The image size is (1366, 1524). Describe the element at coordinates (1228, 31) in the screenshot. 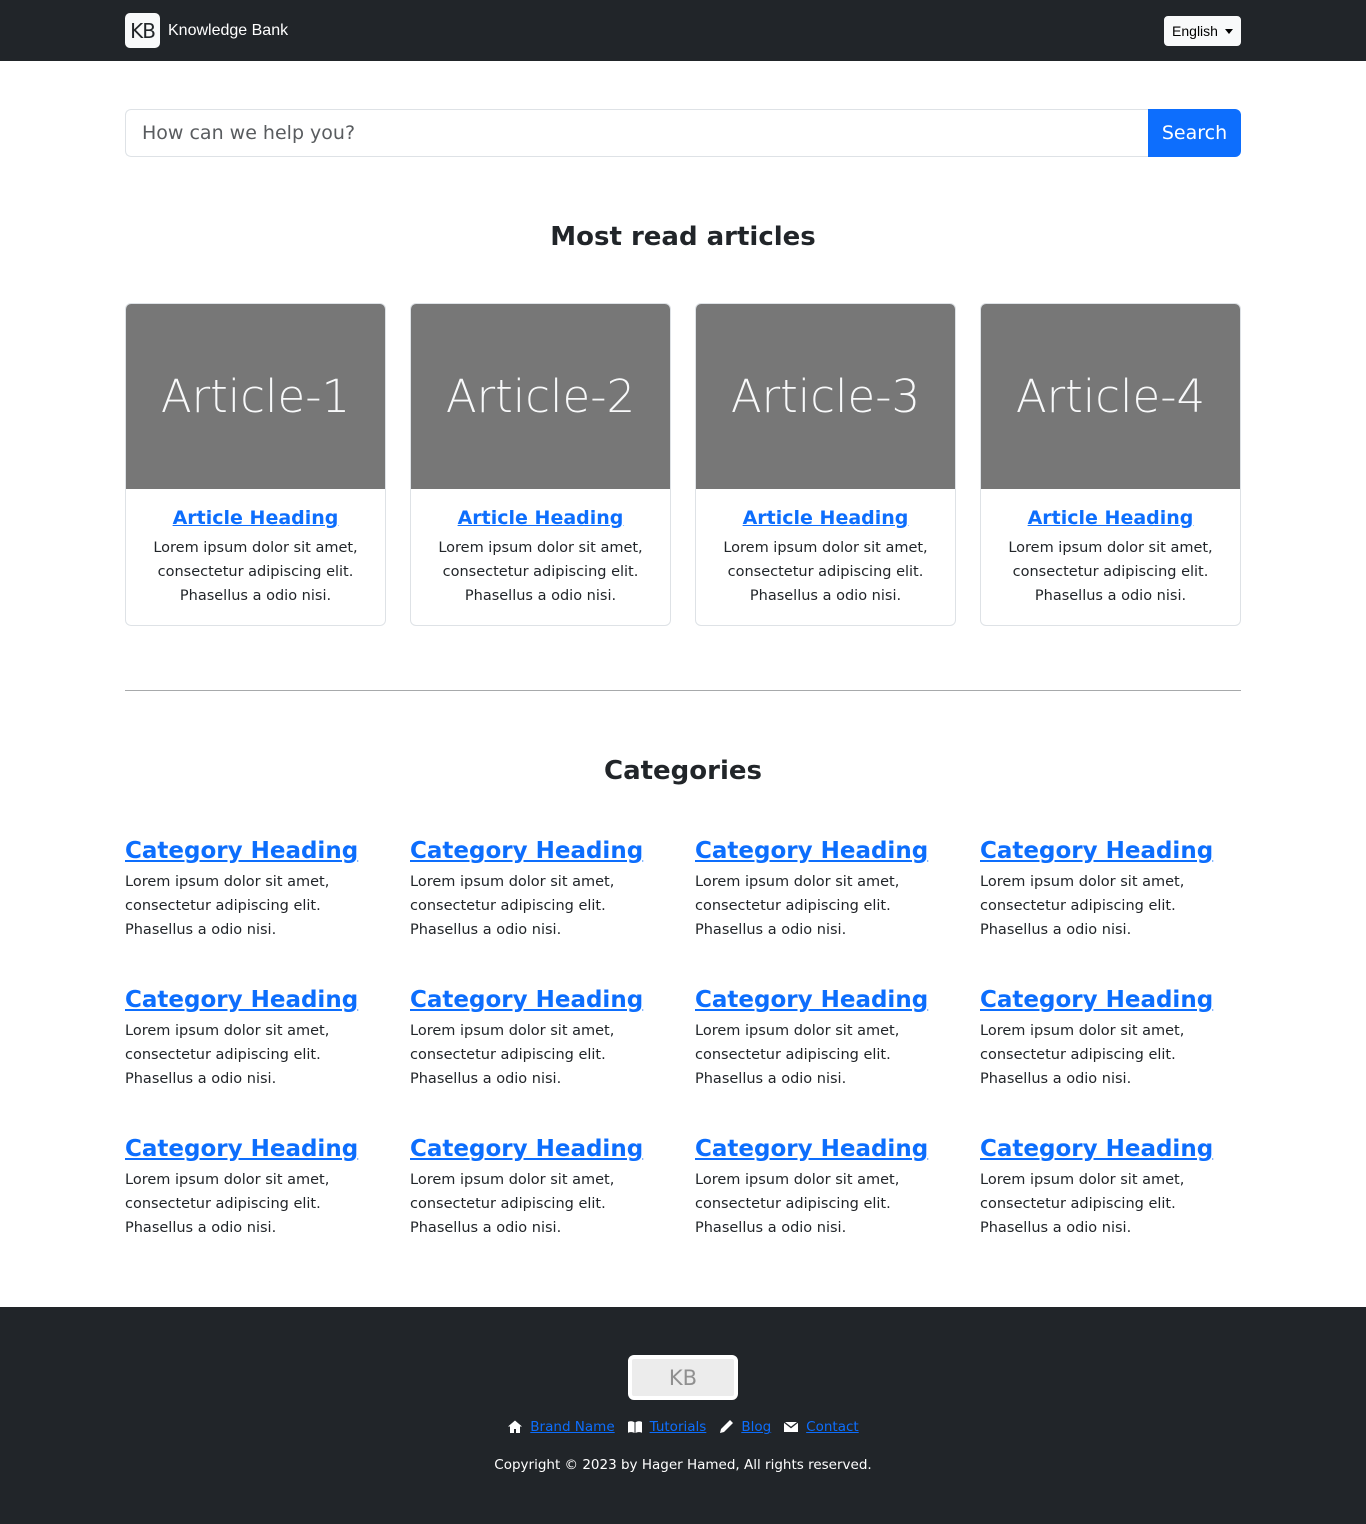

I see `caret-down-icon` at that location.